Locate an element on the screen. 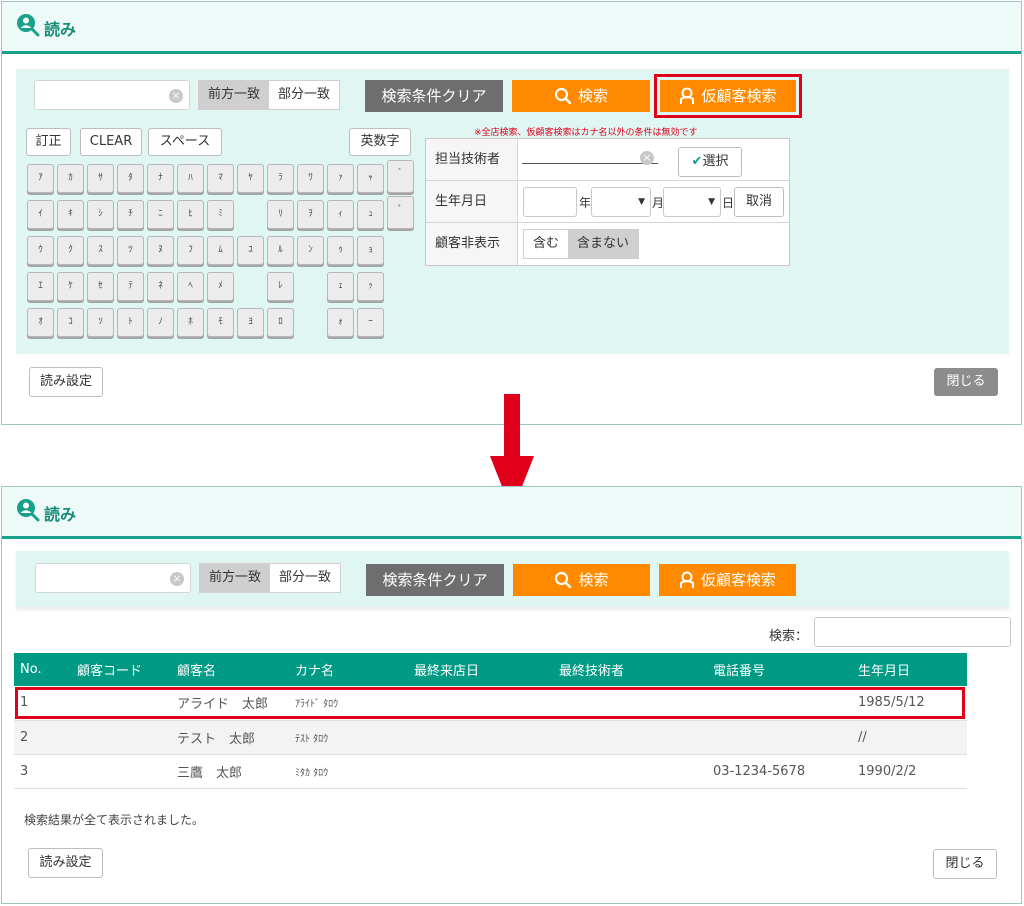  col-no: No. is located at coordinates (42, 669).